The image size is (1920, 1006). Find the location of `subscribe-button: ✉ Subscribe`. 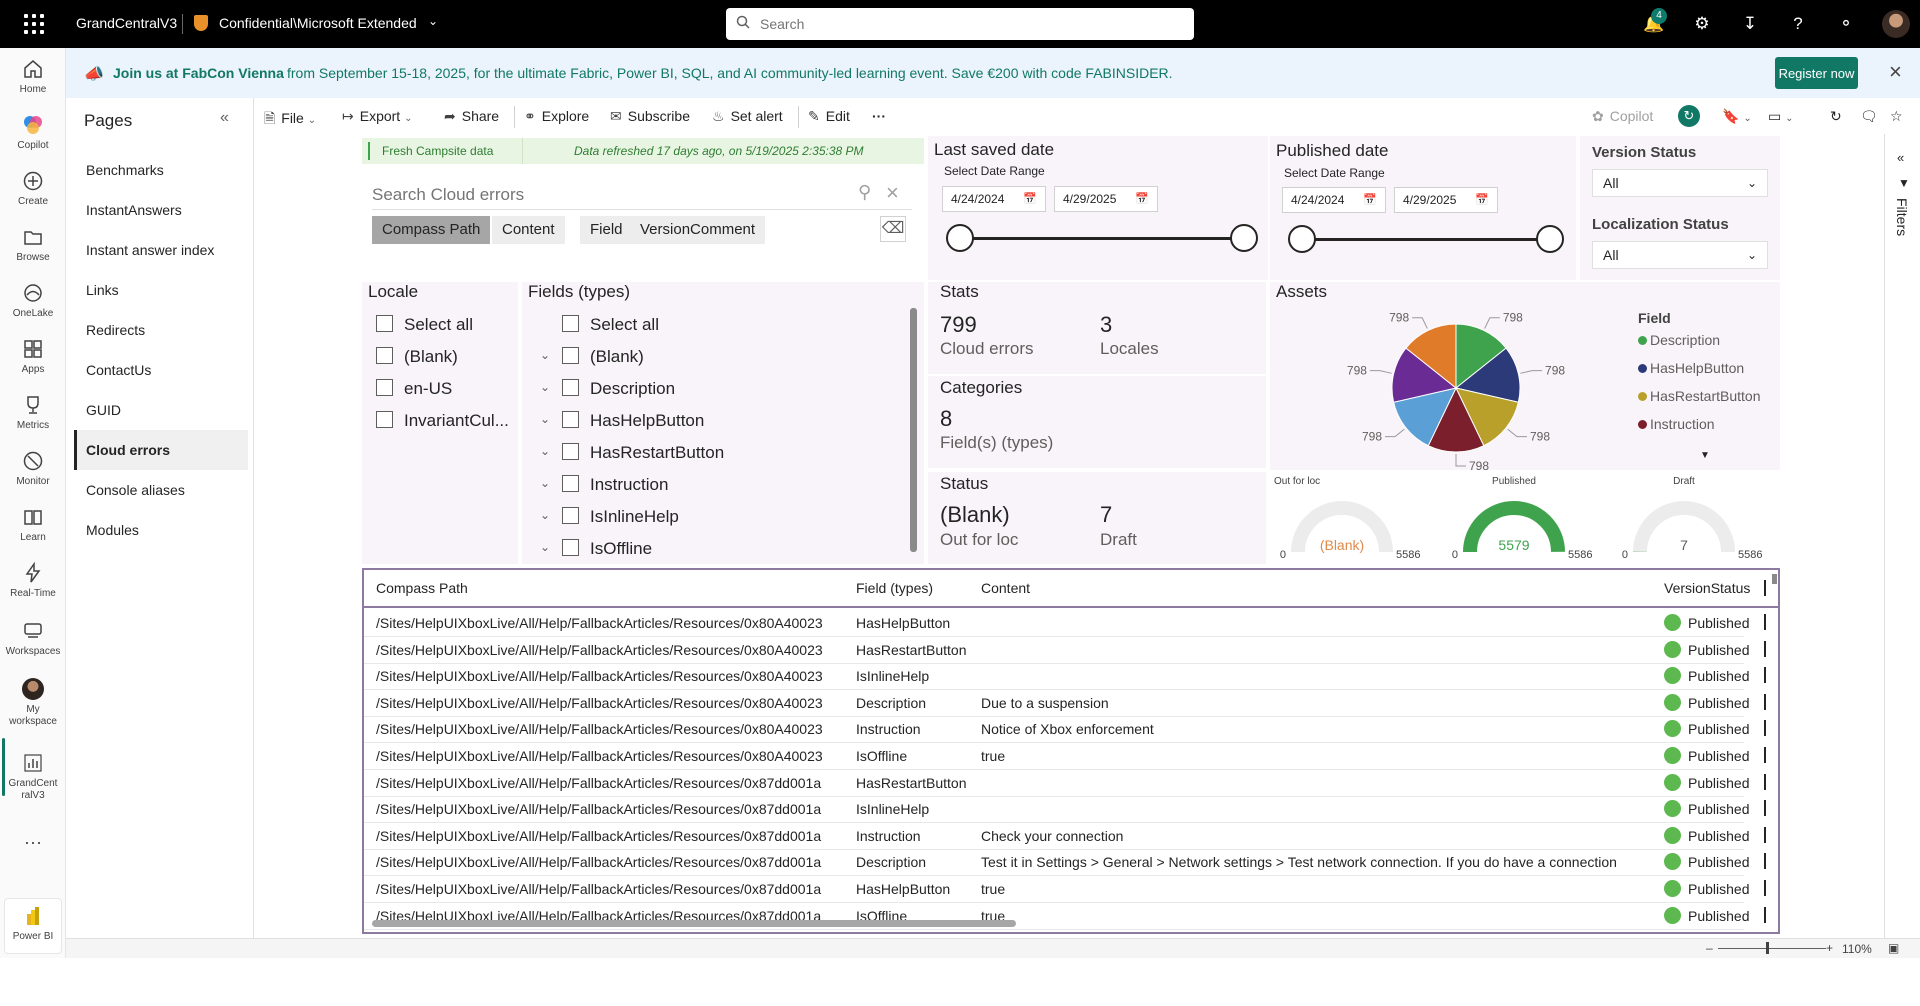

subscribe-button: ✉ Subscribe is located at coordinates (650, 116).